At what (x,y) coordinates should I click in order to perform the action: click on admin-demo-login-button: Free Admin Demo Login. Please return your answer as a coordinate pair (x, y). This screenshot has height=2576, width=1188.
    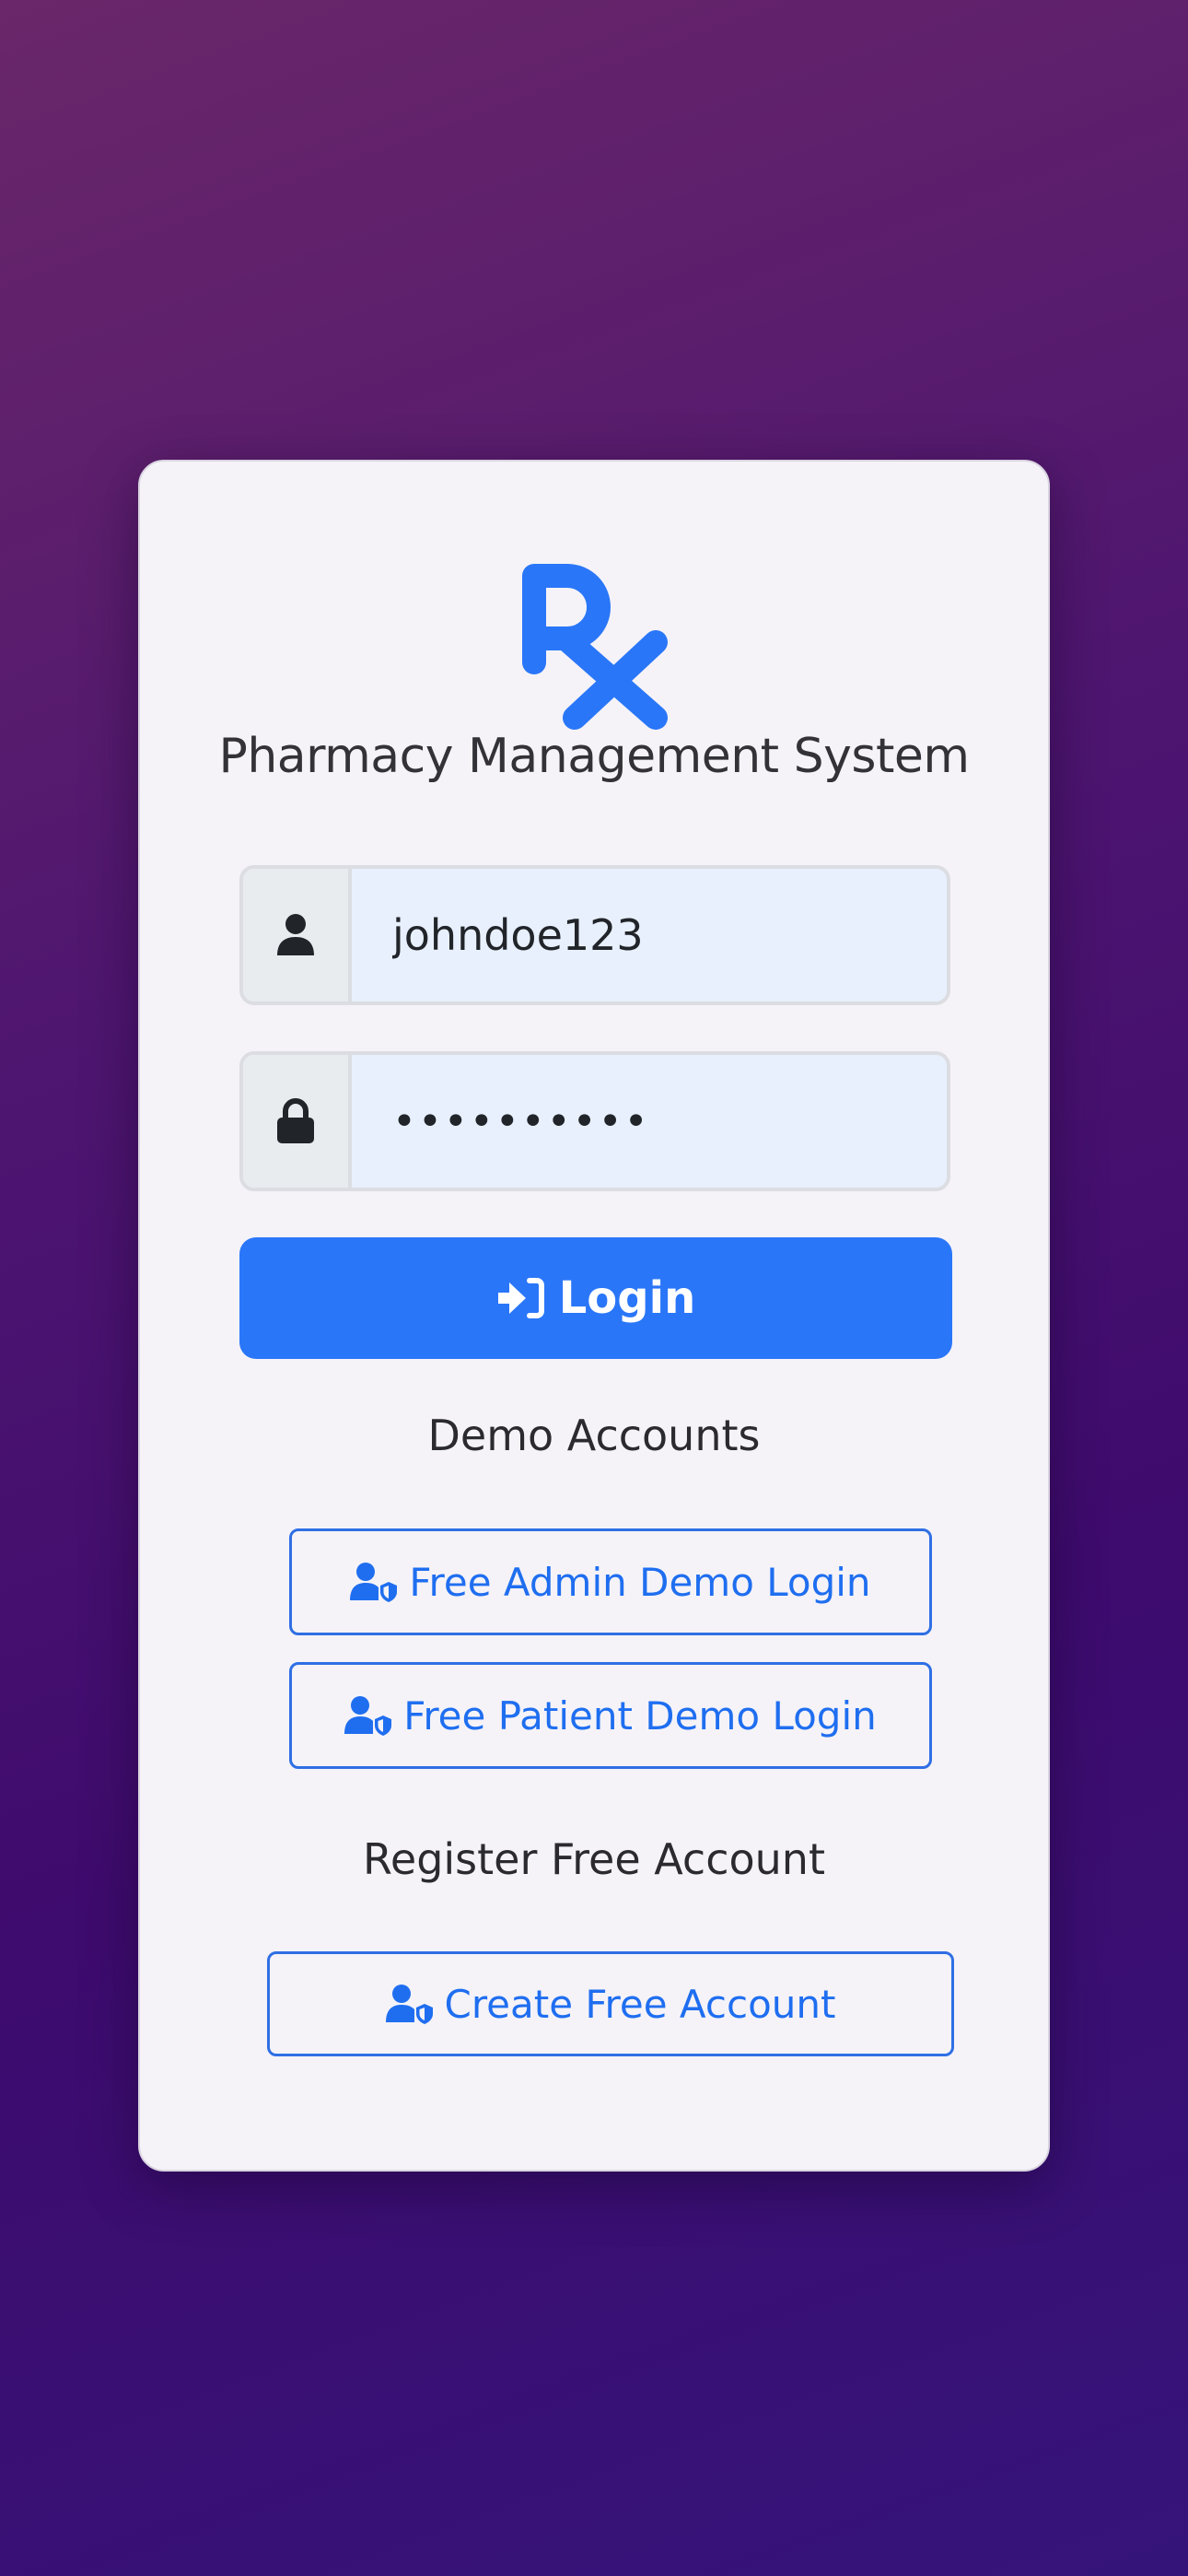
    Looking at the image, I should click on (610, 1581).